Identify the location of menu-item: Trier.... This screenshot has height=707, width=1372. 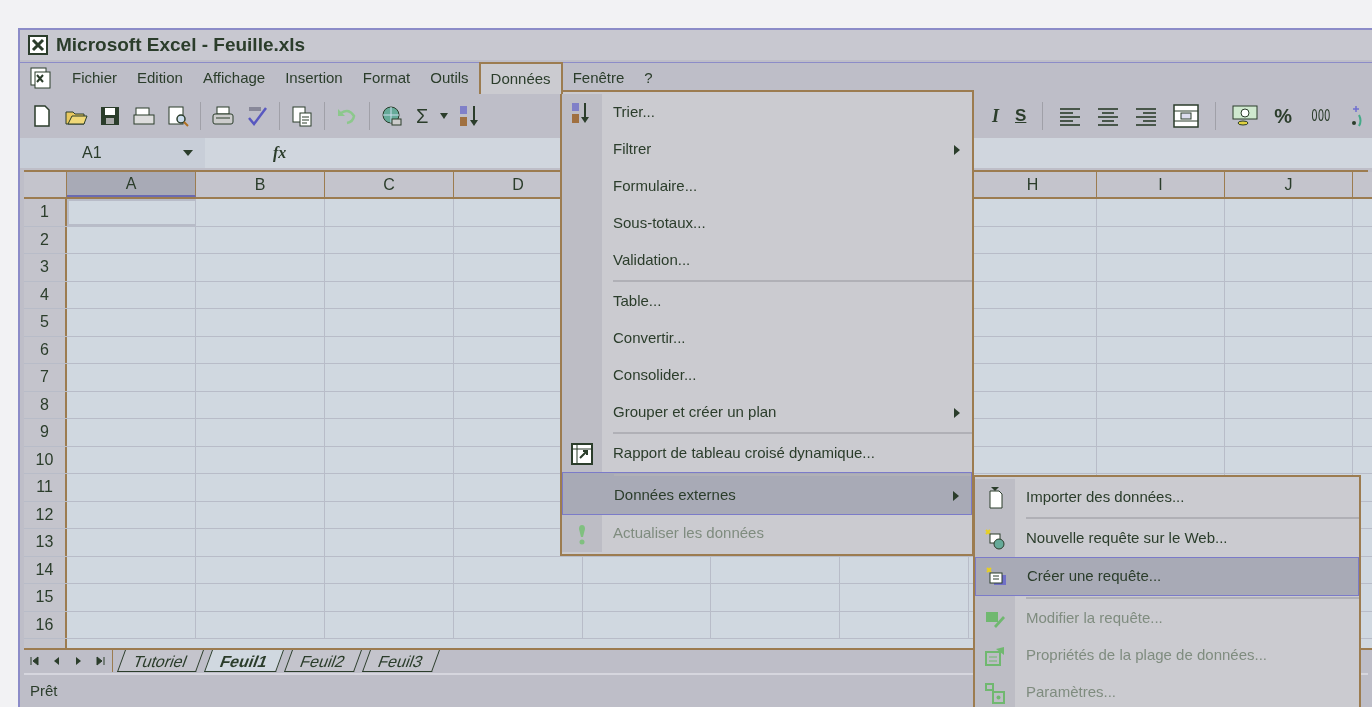
(767, 112).